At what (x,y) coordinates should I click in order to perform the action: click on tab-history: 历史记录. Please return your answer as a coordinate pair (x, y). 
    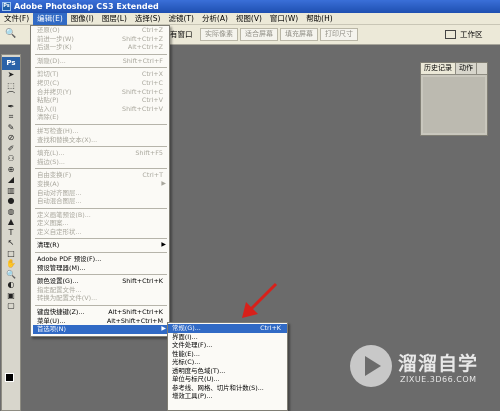
    Looking at the image, I should click on (438, 68).